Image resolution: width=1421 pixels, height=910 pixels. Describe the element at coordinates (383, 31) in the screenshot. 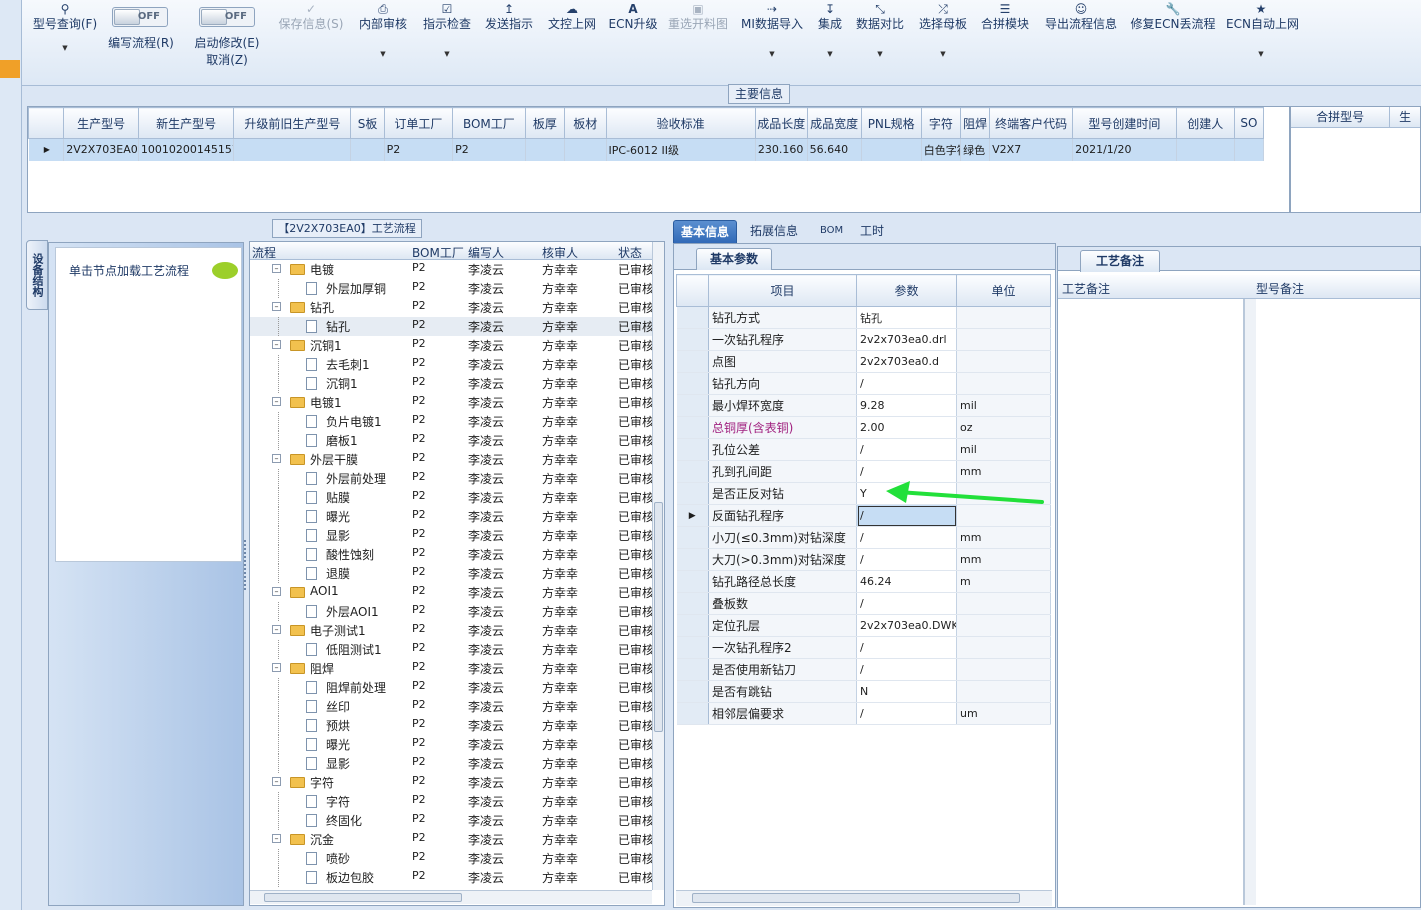

I see `internal-review-button: ⎙ 内部审核 ▼` at that location.